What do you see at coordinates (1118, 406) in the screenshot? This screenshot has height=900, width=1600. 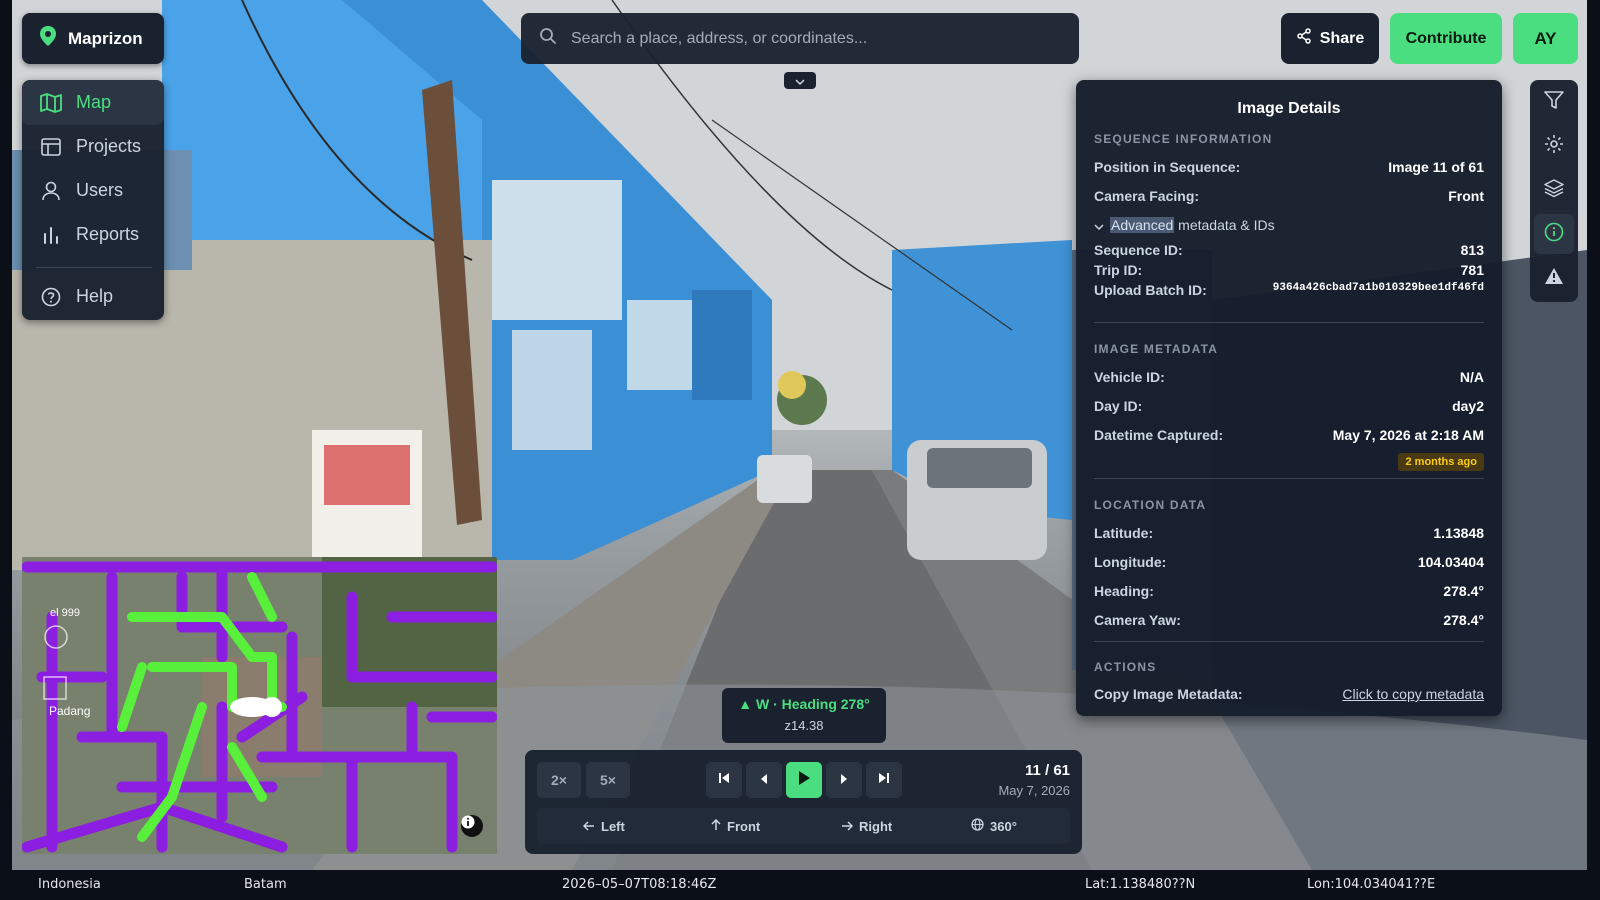 I see `row-label: Day ID:` at bounding box center [1118, 406].